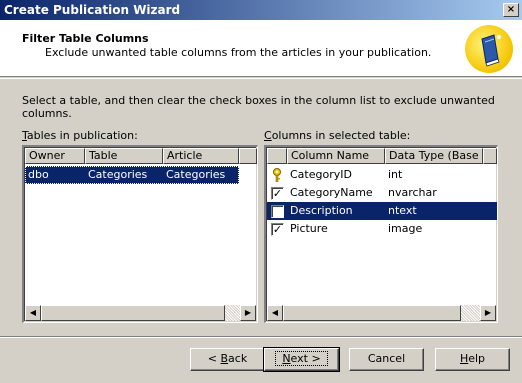  Describe the element at coordinates (196, 174) in the screenshot. I see `article-cell: Categories` at that location.